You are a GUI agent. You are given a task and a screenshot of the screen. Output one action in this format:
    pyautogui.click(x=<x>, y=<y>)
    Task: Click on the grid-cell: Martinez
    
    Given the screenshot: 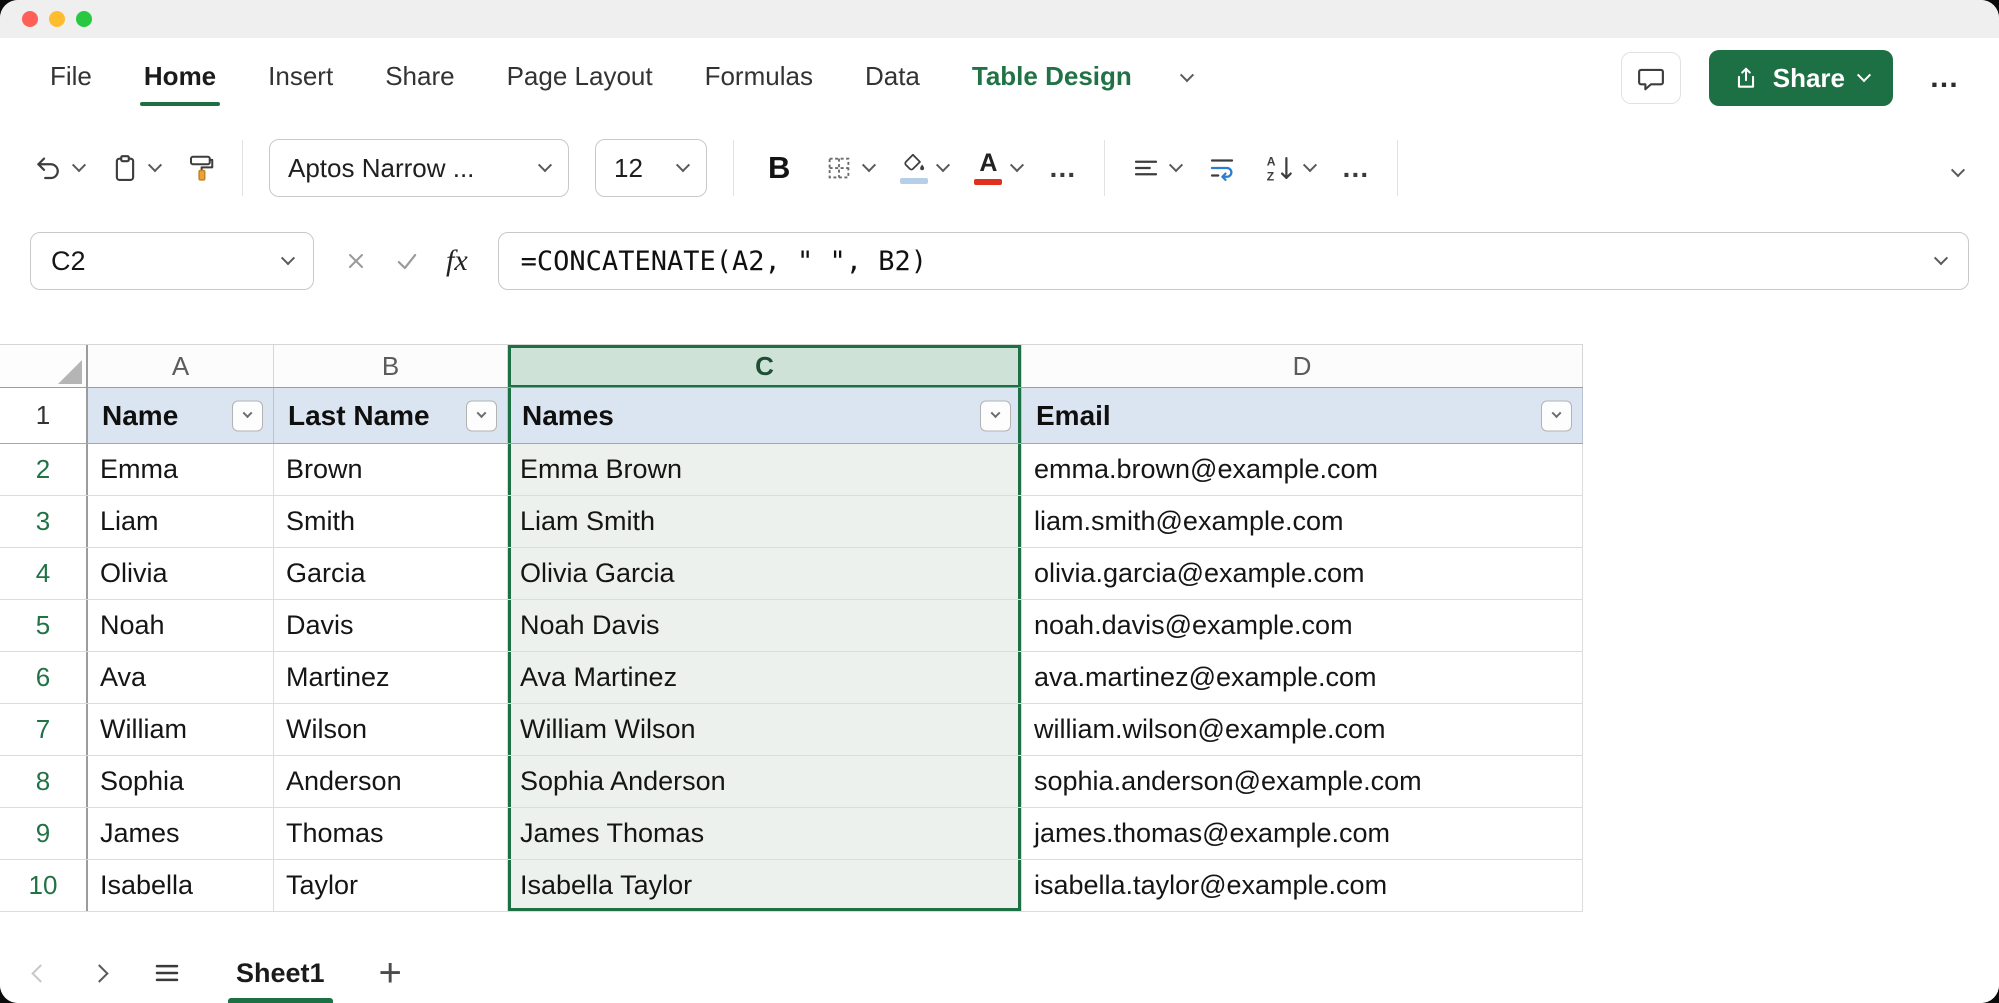 What is the action you would take?
    pyautogui.click(x=391, y=677)
    